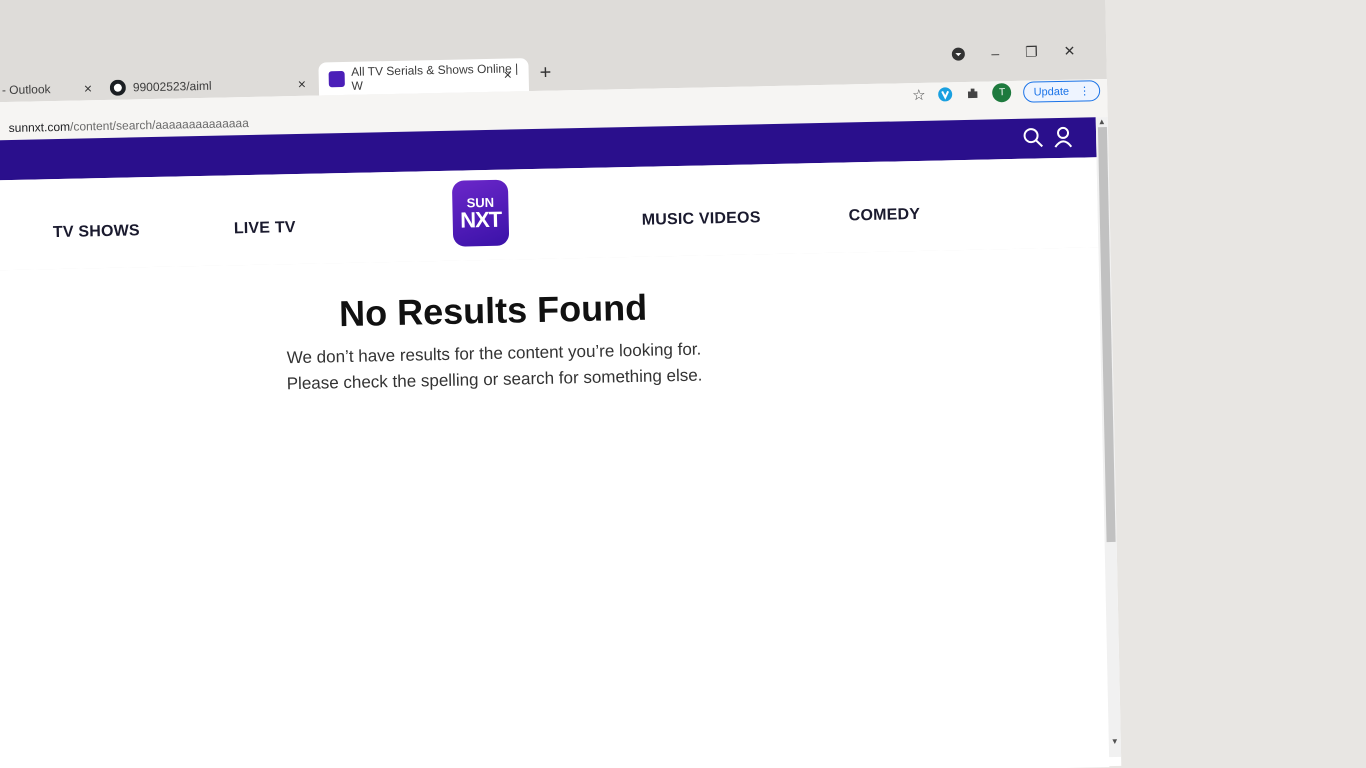 This screenshot has height=768, width=1366. I want to click on nav-tv-shows: TV SHOWS, so click(96, 232).